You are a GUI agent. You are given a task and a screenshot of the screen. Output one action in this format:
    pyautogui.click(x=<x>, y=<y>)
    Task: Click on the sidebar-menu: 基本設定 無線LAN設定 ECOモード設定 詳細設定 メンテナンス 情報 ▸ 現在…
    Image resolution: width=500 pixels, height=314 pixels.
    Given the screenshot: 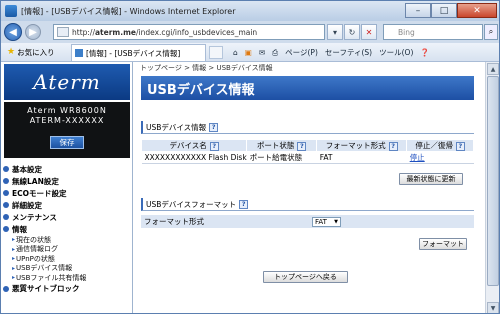 What is the action you would take?
    pyautogui.click(x=67, y=229)
    